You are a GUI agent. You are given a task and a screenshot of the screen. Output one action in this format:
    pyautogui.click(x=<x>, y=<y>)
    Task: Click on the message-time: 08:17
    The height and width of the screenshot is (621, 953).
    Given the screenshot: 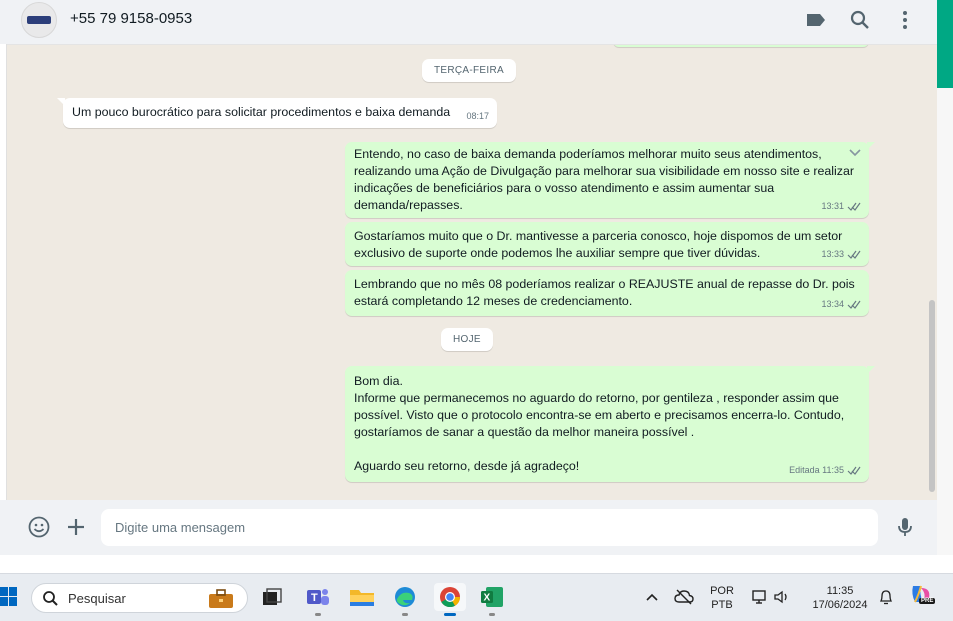 What is the action you would take?
    pyautogui.click(x=477, y=116)
    